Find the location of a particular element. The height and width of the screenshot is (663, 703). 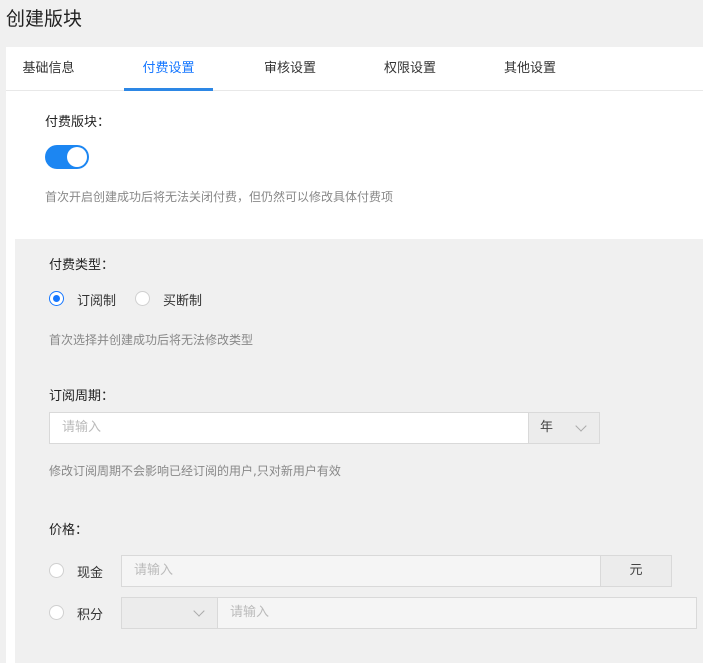

points-type-select is located at coordinates (169, 613).